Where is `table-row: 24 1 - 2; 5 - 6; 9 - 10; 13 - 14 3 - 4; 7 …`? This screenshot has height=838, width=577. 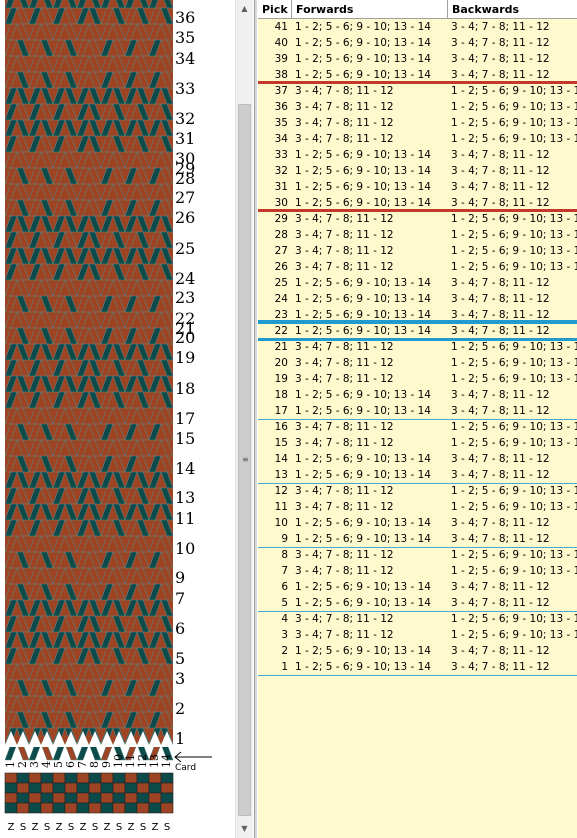
table-row: 24 1 - 2; 5 - 6; 9 - 10; 13 - 14 3 - 4; 7 … is located at coordinates (417, 299).